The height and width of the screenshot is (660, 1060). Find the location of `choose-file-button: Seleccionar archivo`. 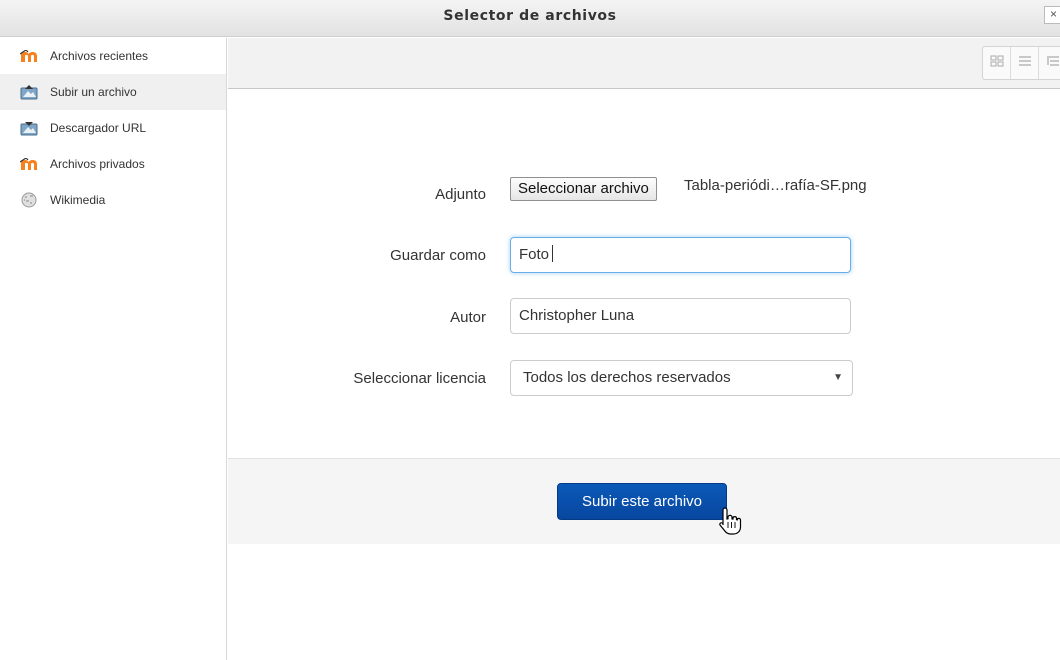

choose-file-button: Seleccionar archivo is located at coordinates (583, 189).